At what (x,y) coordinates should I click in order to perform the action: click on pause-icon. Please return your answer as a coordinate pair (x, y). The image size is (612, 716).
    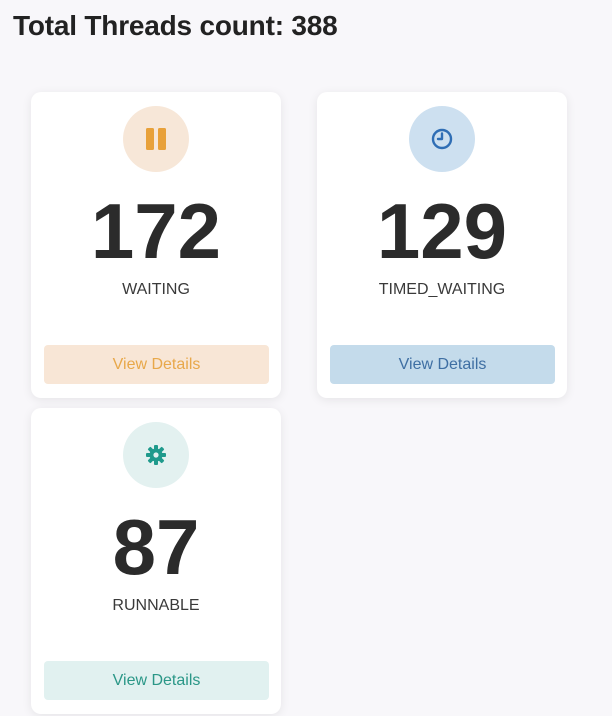
    Looking at the image, I should click on (156, 139).